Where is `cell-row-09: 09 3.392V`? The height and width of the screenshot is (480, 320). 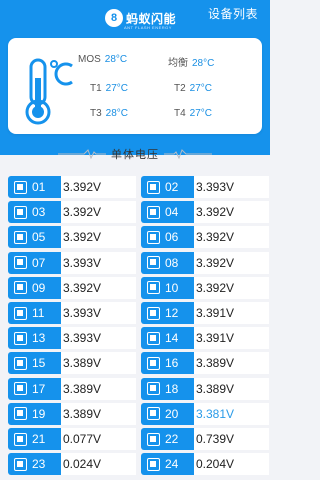 cell-row-09: 09 3.392V is located at coordinates (72, 287).